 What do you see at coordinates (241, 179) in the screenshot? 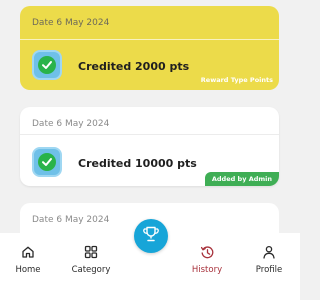
I see `card-tag-badge: Added by Admin` at bounding box center [241, 179].